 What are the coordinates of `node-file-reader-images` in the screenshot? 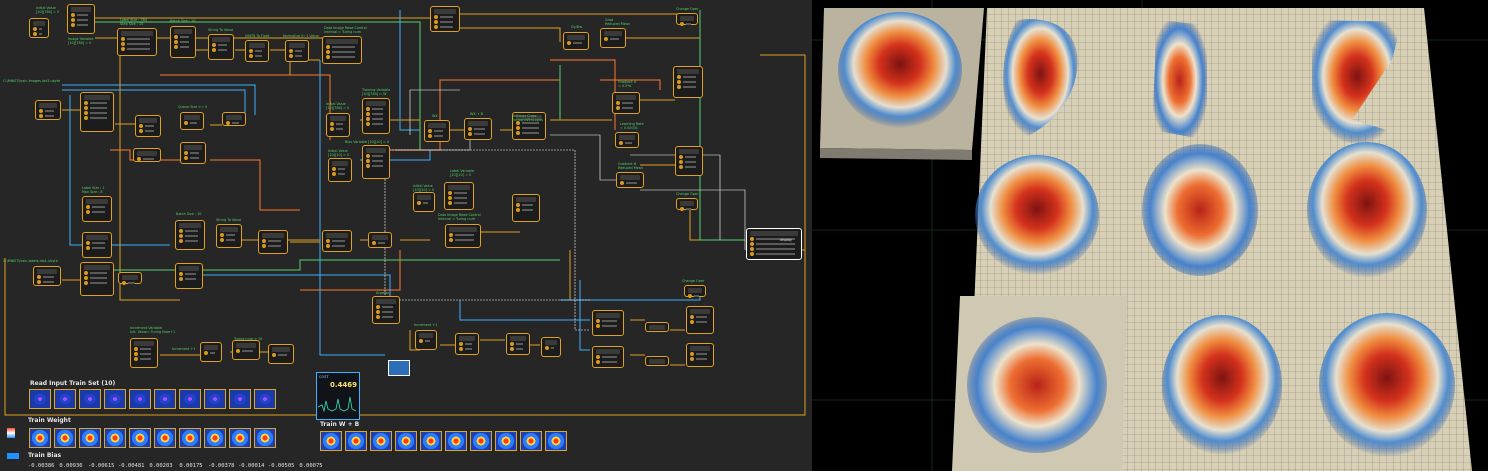 It's located at (97, 112).